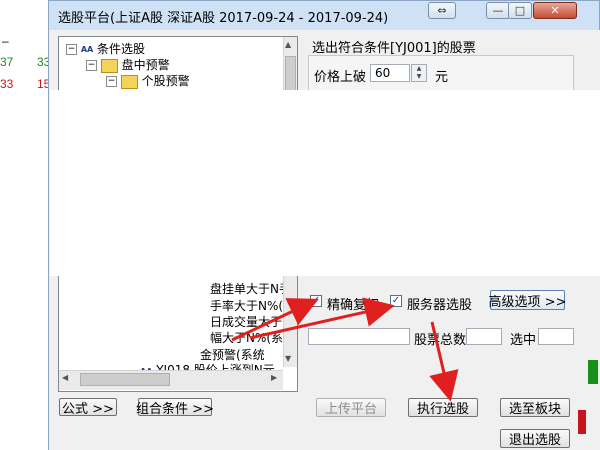 This screenshot has height=450, width=600. I want to click on background-value-green-1: 37, so click(7, 62).